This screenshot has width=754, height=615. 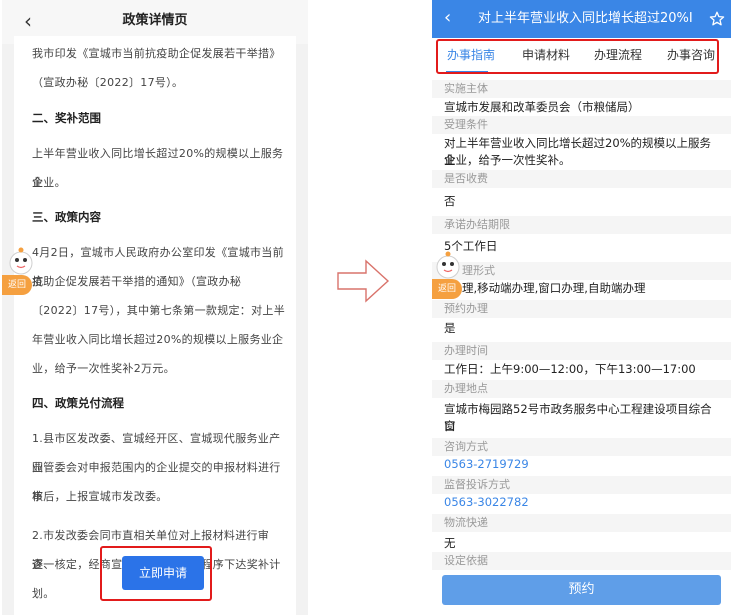 I want to click on field-label-location: 办理地点, so click(x=466, y=388).